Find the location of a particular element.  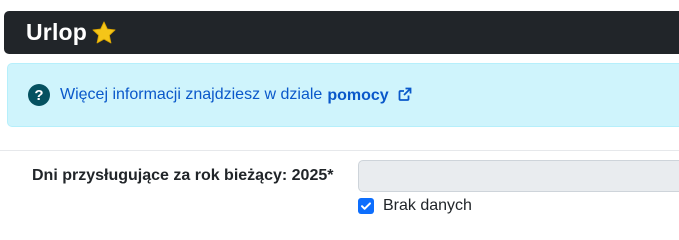

checkmark-icon is located at coordinates (366, 206).